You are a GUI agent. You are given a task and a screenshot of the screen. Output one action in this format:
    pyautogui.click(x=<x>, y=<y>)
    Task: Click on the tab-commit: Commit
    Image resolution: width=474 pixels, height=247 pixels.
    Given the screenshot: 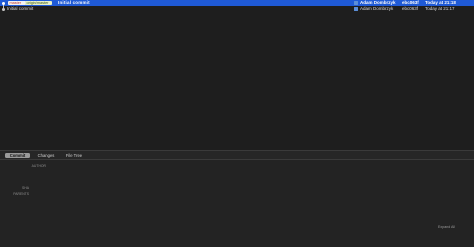 What is the action you would take?
    pyautogui.click(x=17, y=155)
    